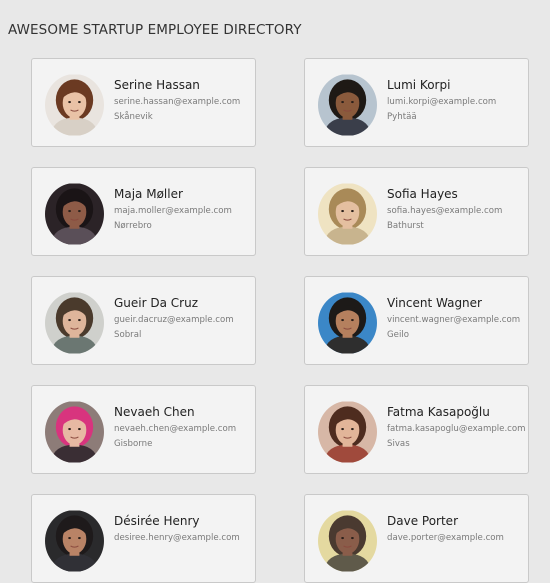 The image size is (550, 583). Describe the element at coordinates (438, 412) in the screenshot. I see `employee-name: Fatma Kasapoğlu` at that location.